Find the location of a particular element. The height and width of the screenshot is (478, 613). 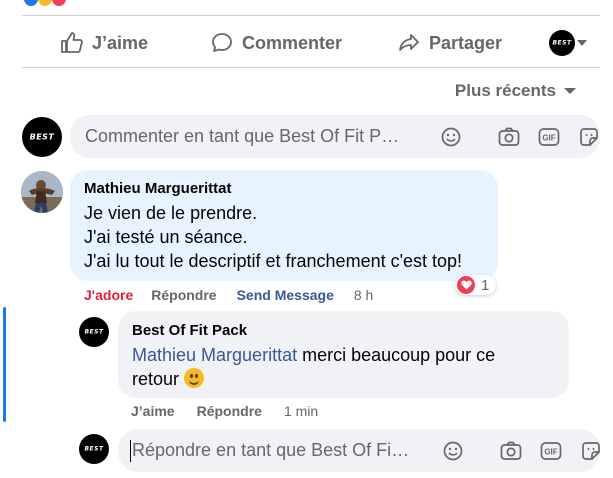

reaction-count: 1 is located at coordinates (476, 285).